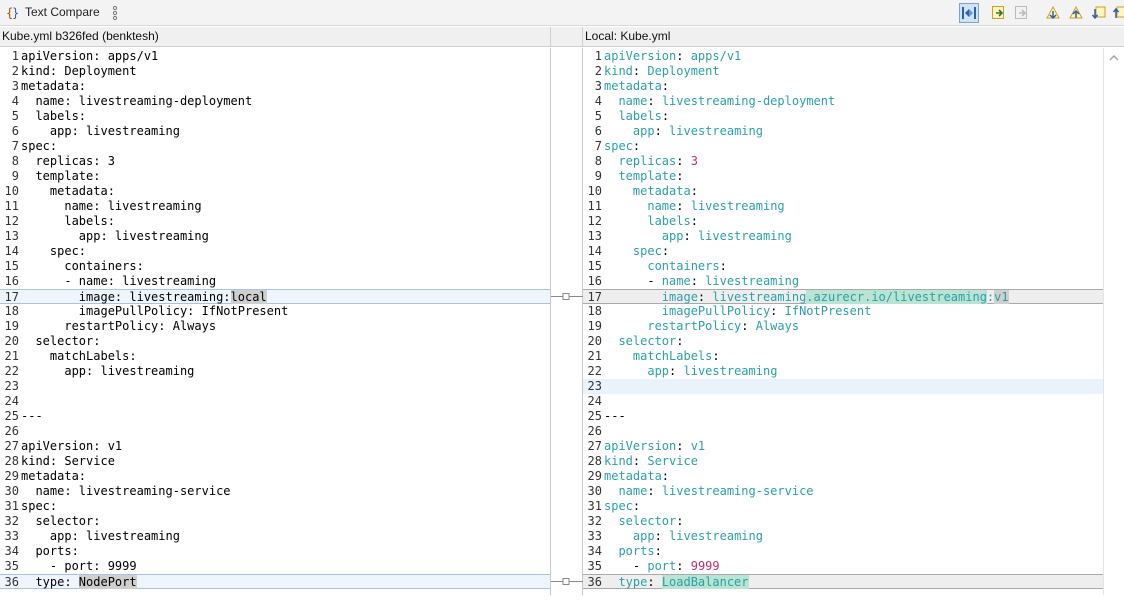  What do you see at coordinates (598, 131) in the screenshot?
I see `line-number: 6` at bounding box center [598, 131].